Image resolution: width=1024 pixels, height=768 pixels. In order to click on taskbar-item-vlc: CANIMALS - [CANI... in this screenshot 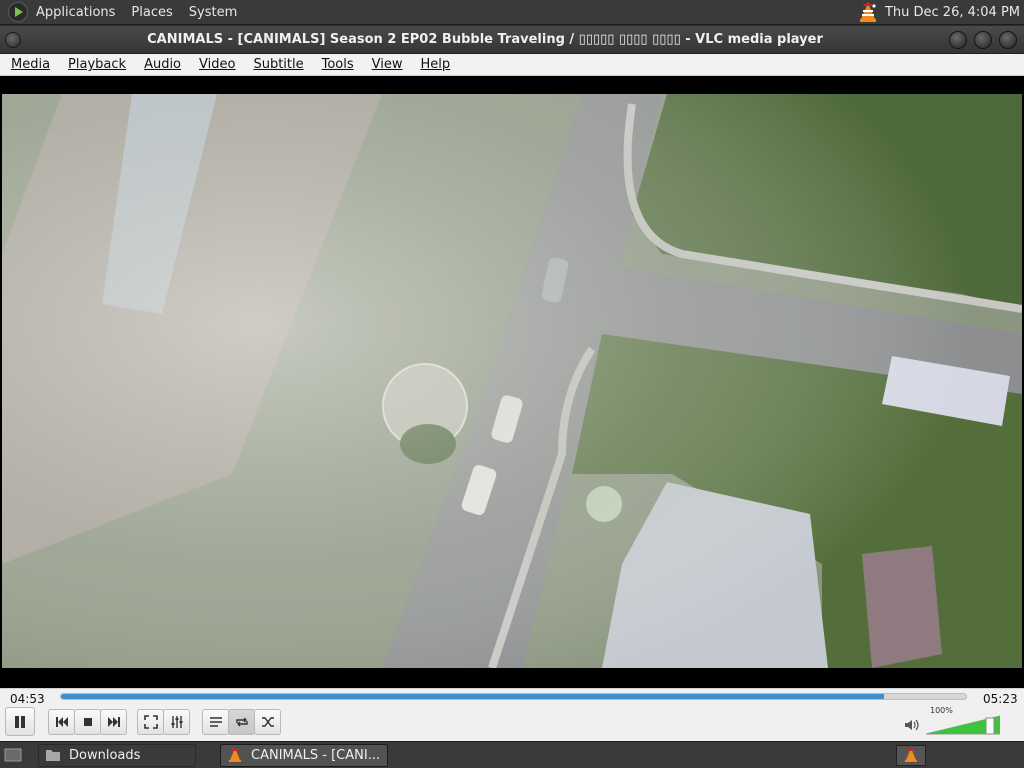, I will do `click(304, 755)`.